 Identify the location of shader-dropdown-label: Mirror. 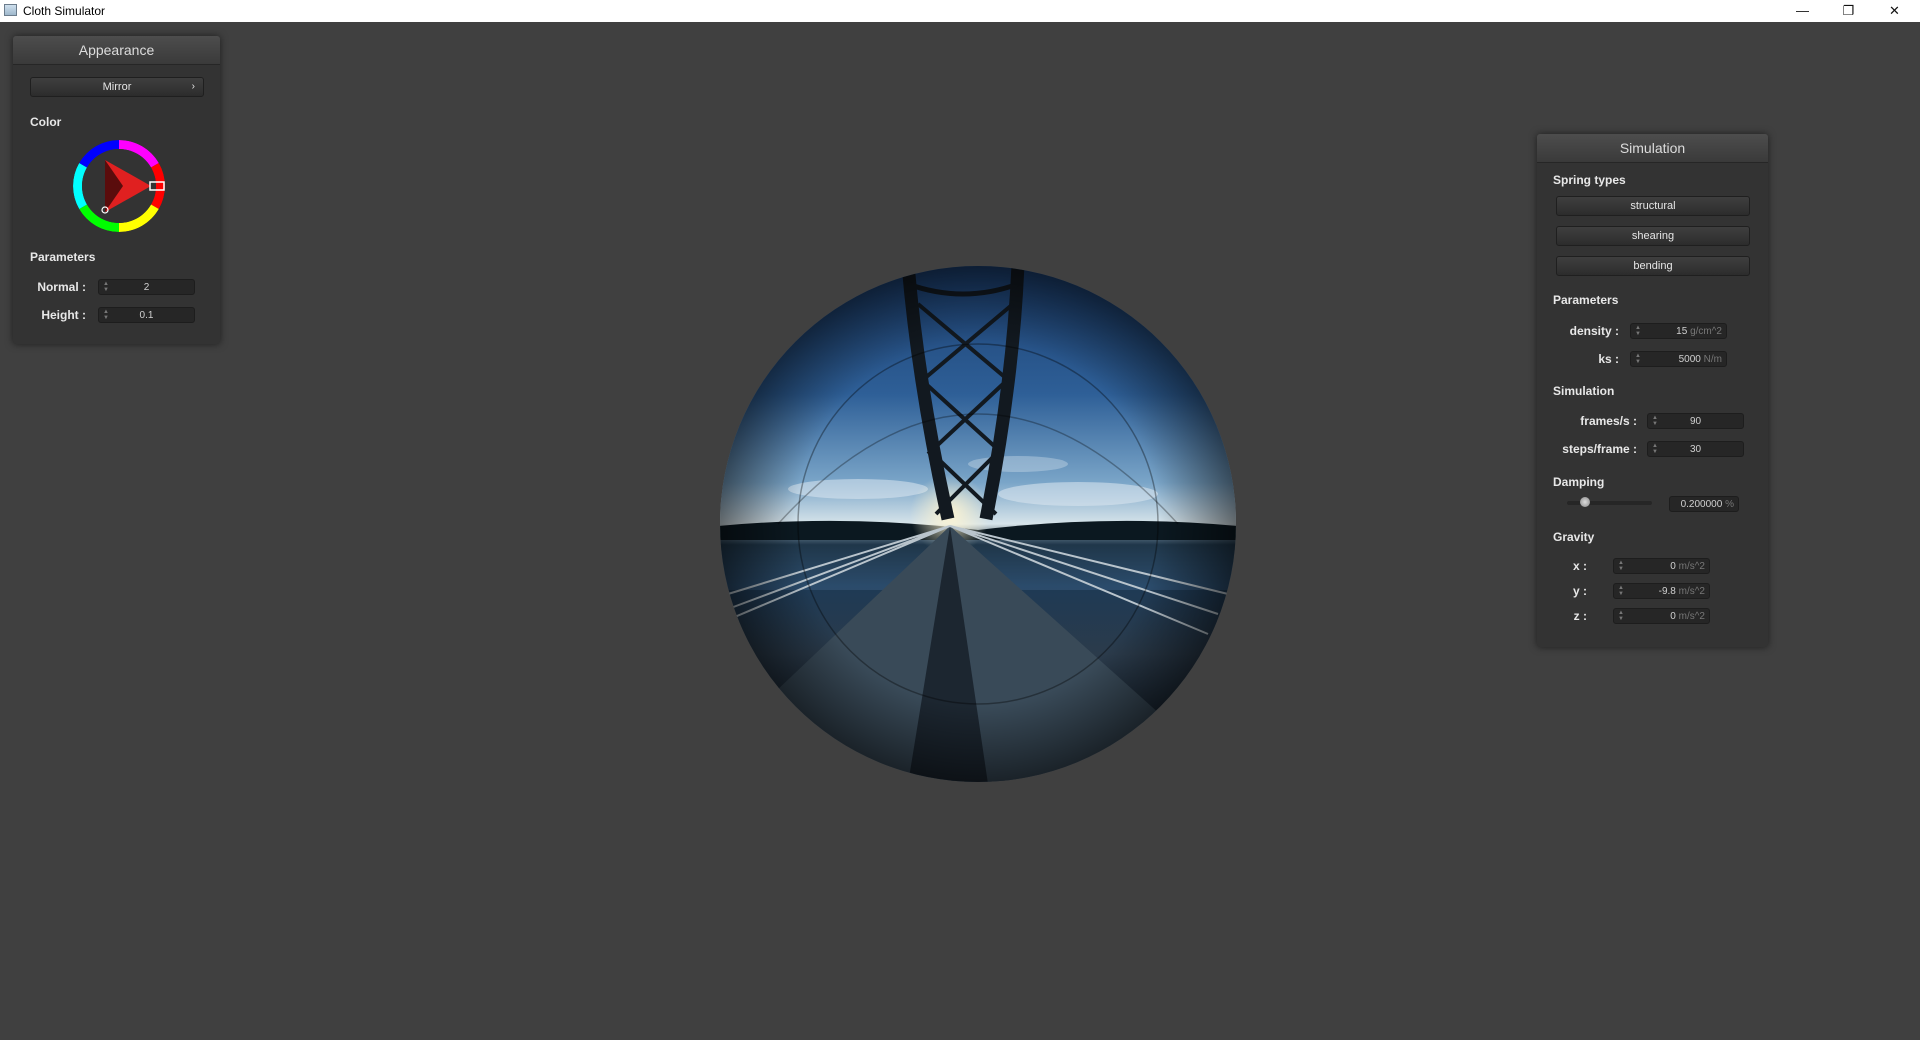
(117, 87).